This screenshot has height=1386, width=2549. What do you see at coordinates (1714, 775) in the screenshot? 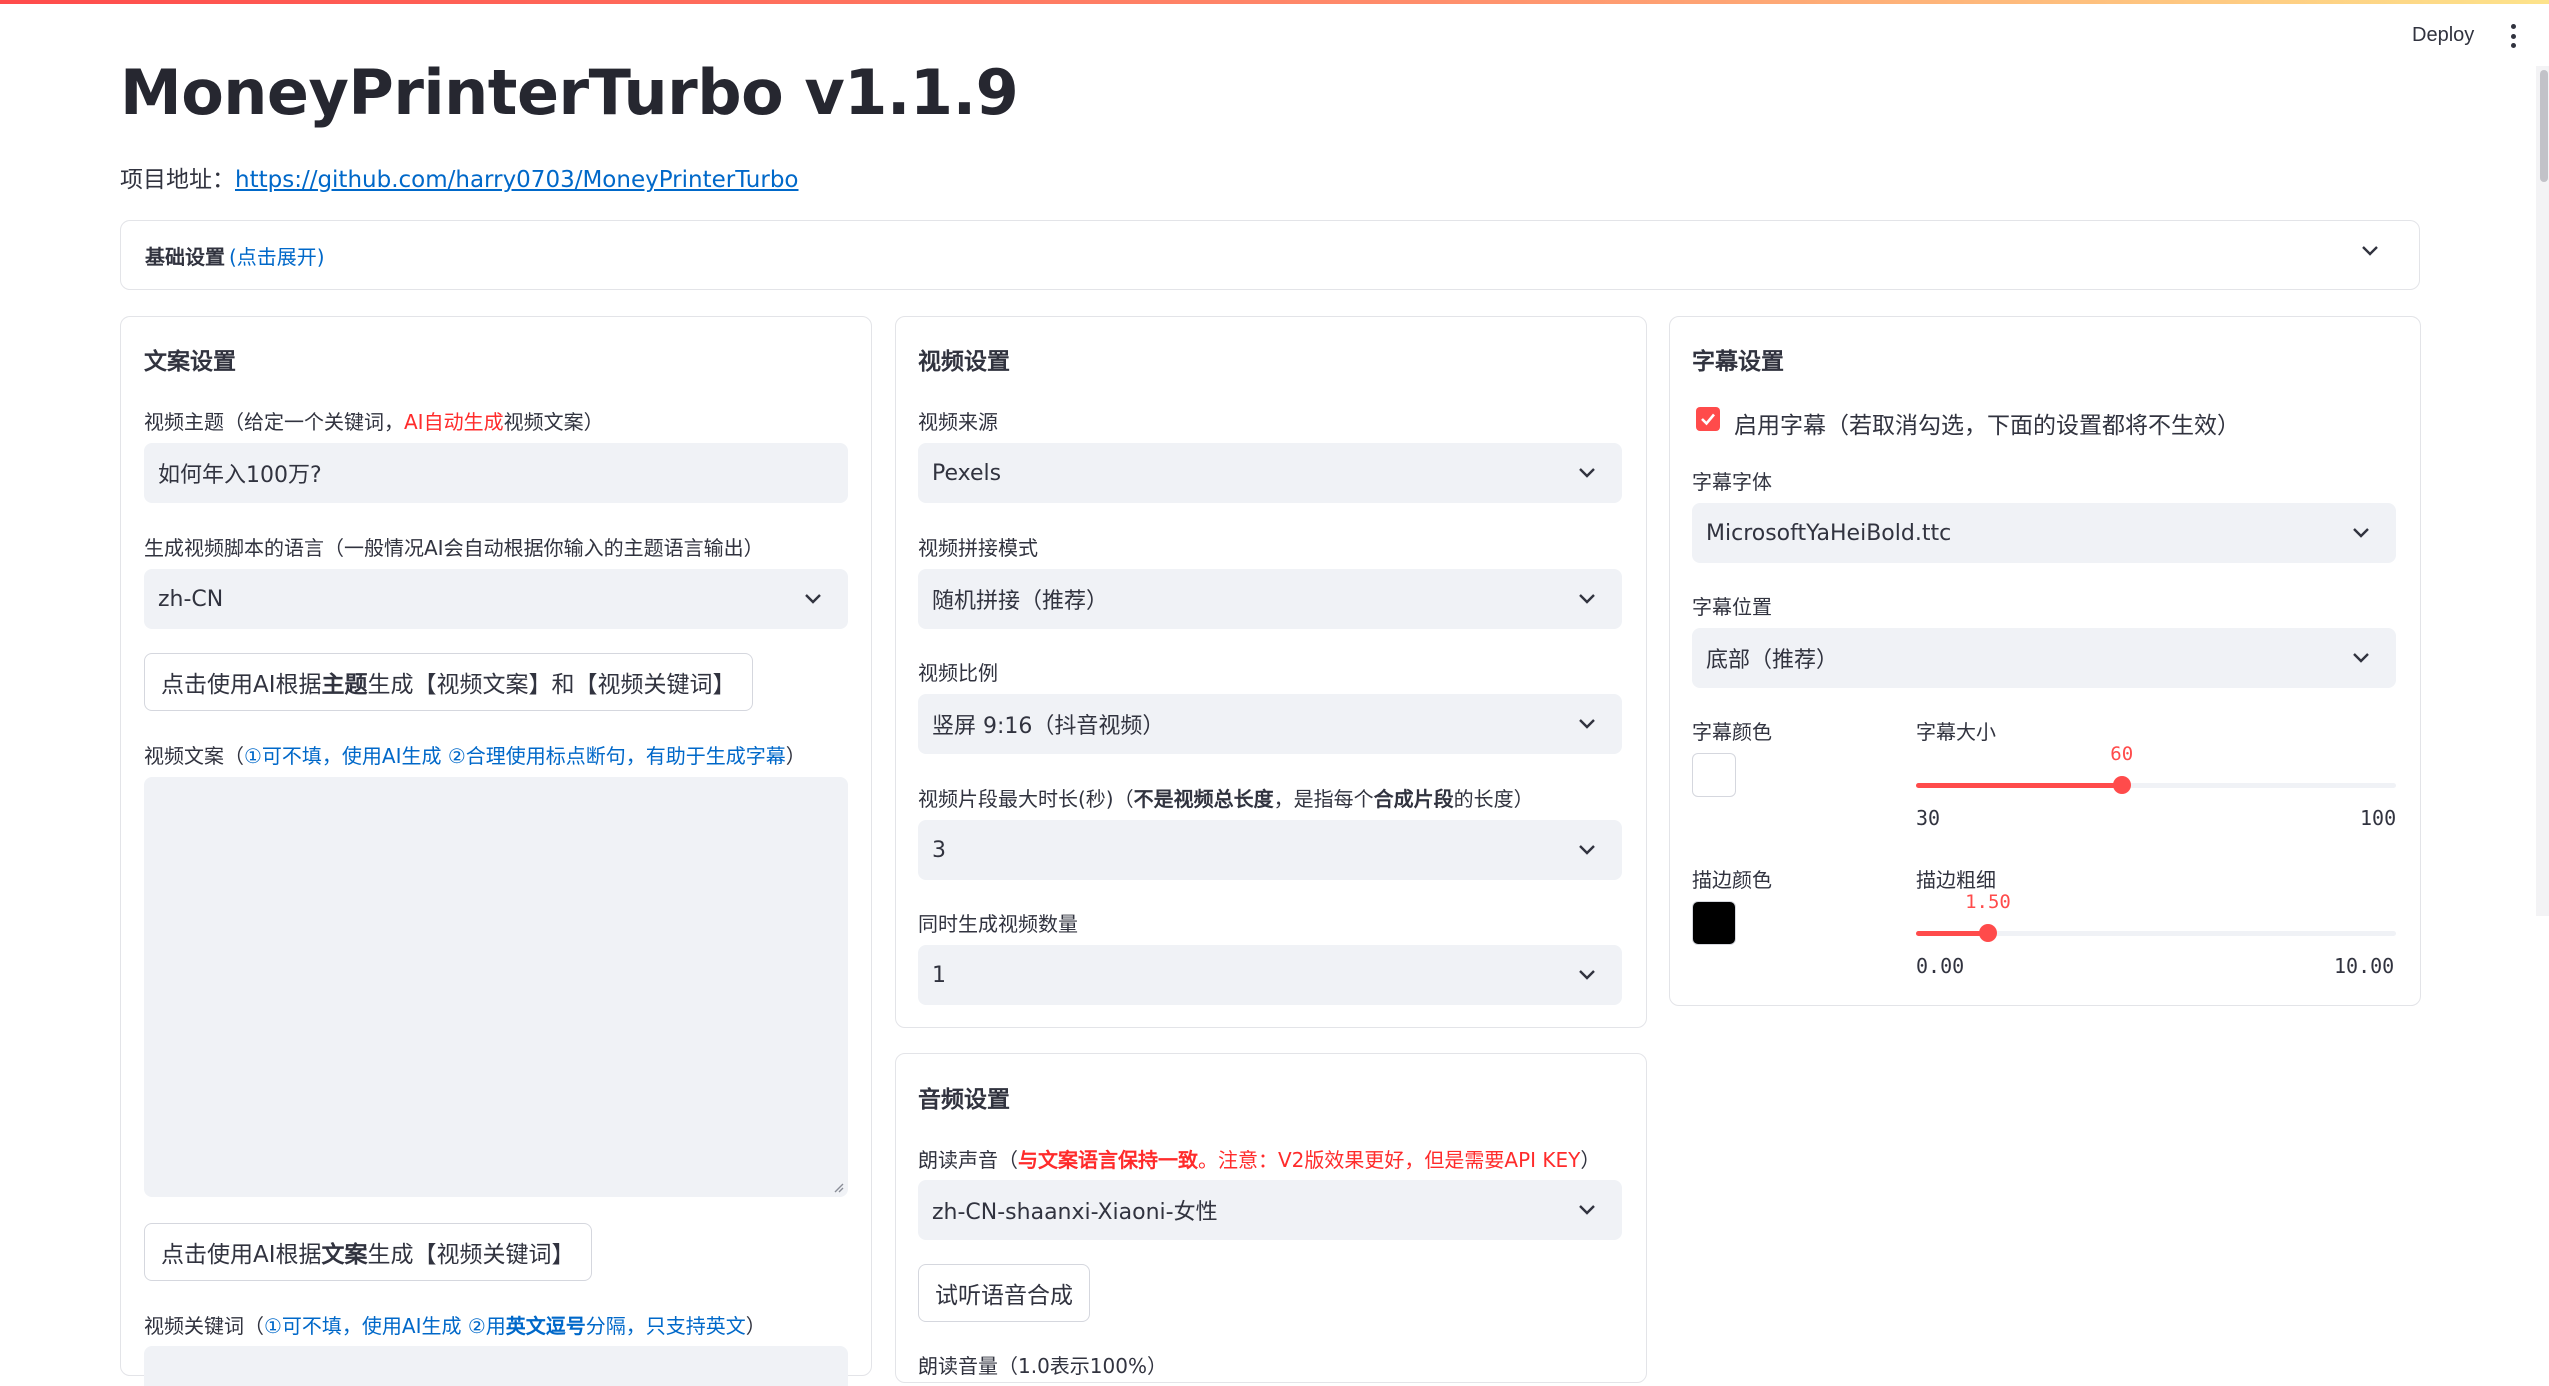
I see `subtitle-color-picker` at bounding box center [1714, 775].